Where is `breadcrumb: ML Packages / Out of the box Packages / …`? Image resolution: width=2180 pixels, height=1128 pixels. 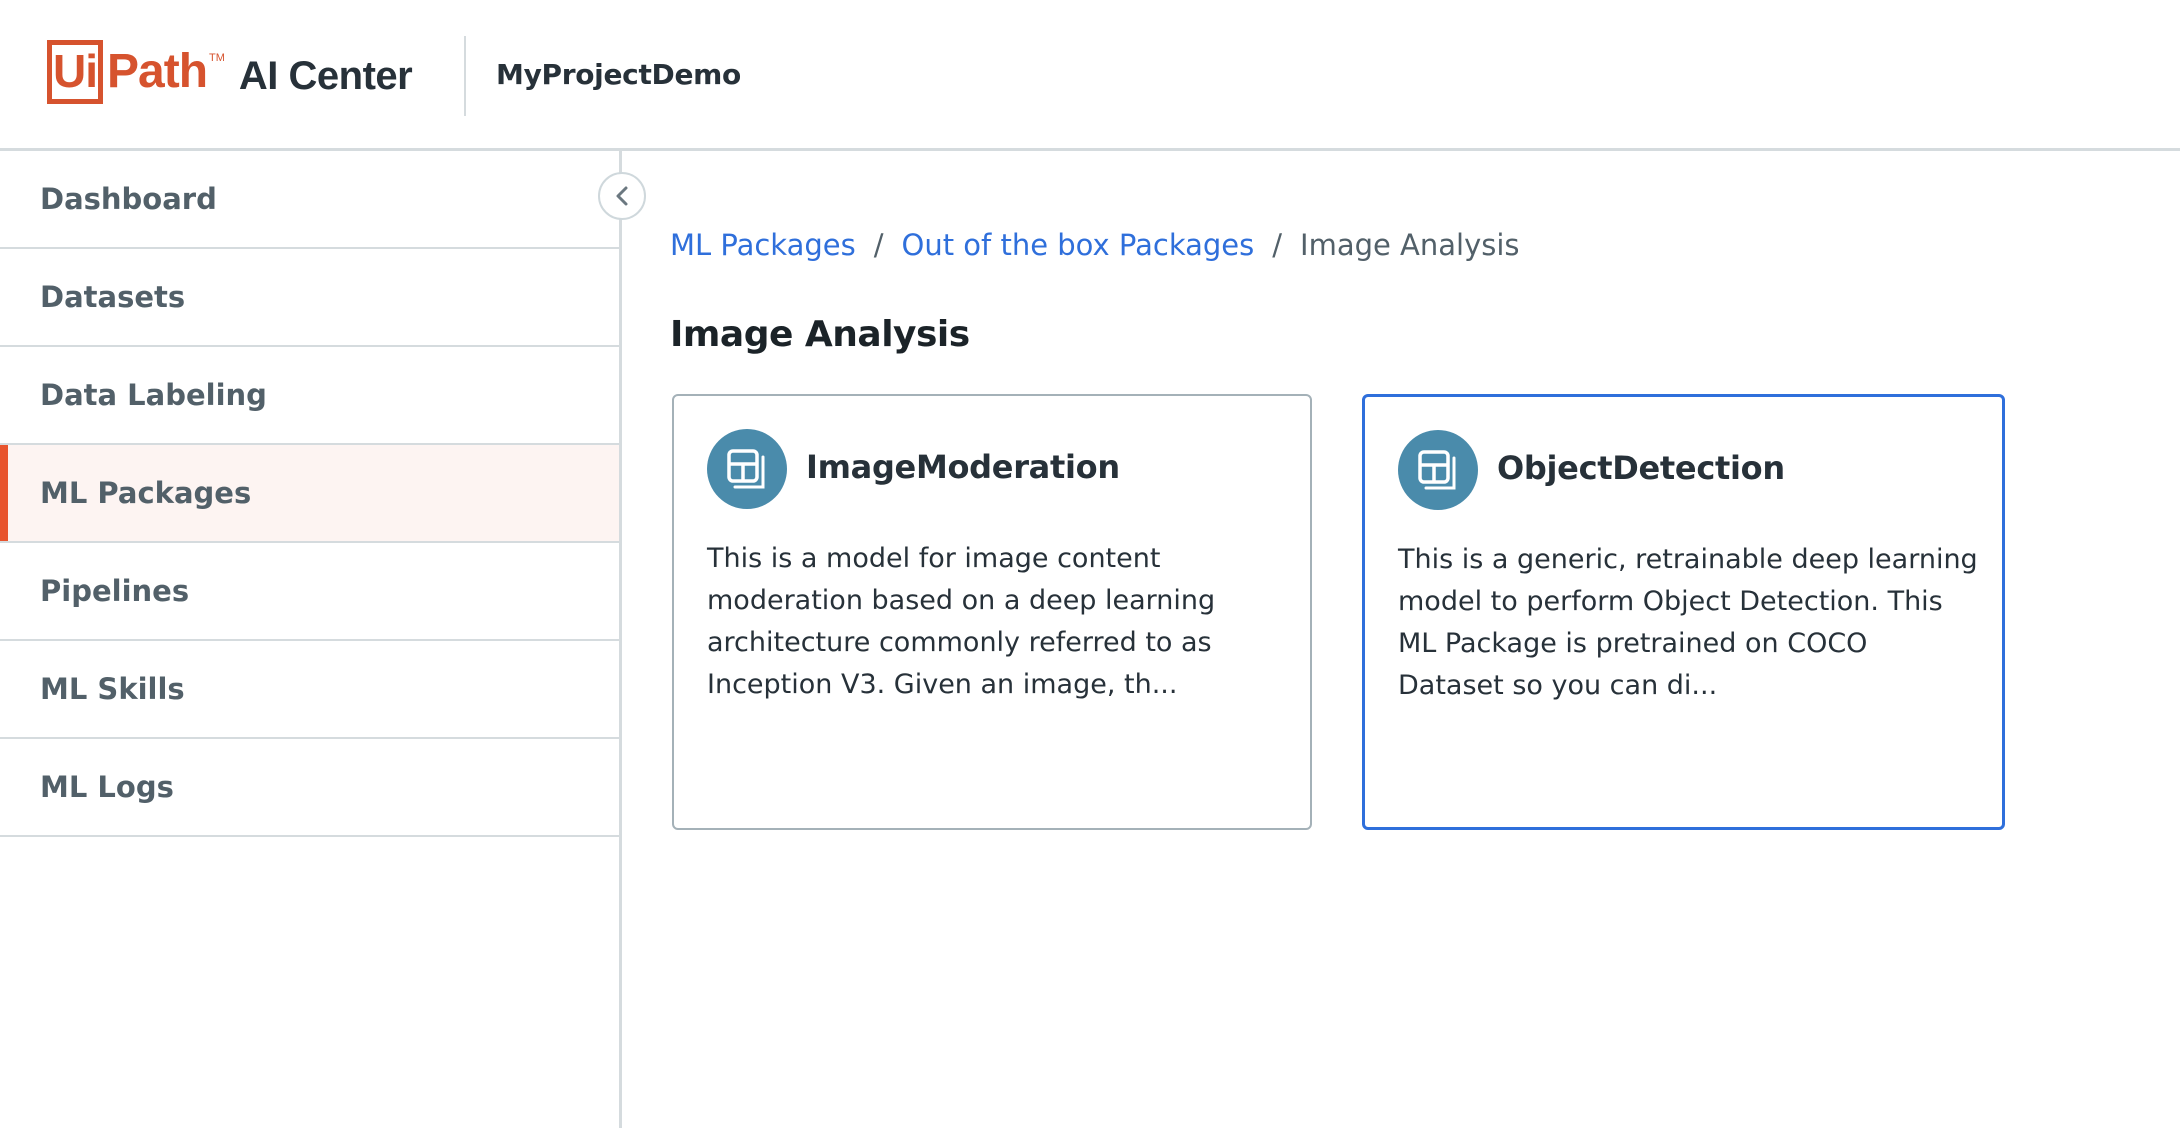 breadcrumb: ML Packages / Out of the box Packages / … is located at coordinates (1095, 245).